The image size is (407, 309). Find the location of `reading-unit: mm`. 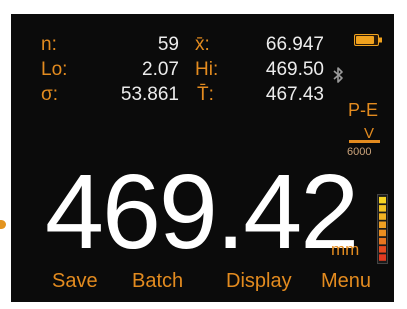

reading-unit: mm is located at coordinates (345, 249).